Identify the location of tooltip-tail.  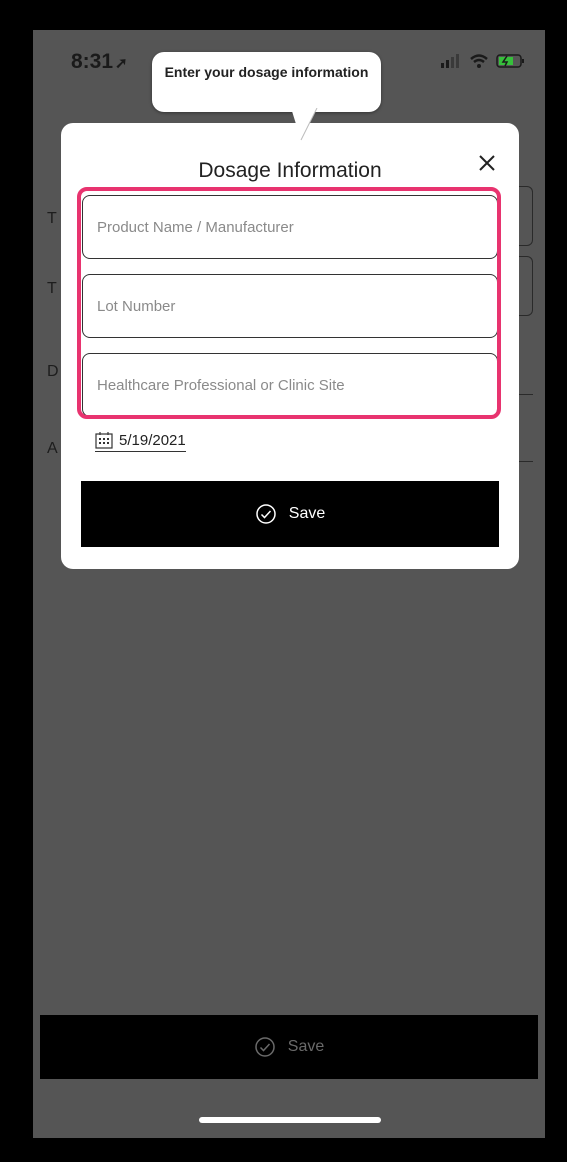
(304, 124).